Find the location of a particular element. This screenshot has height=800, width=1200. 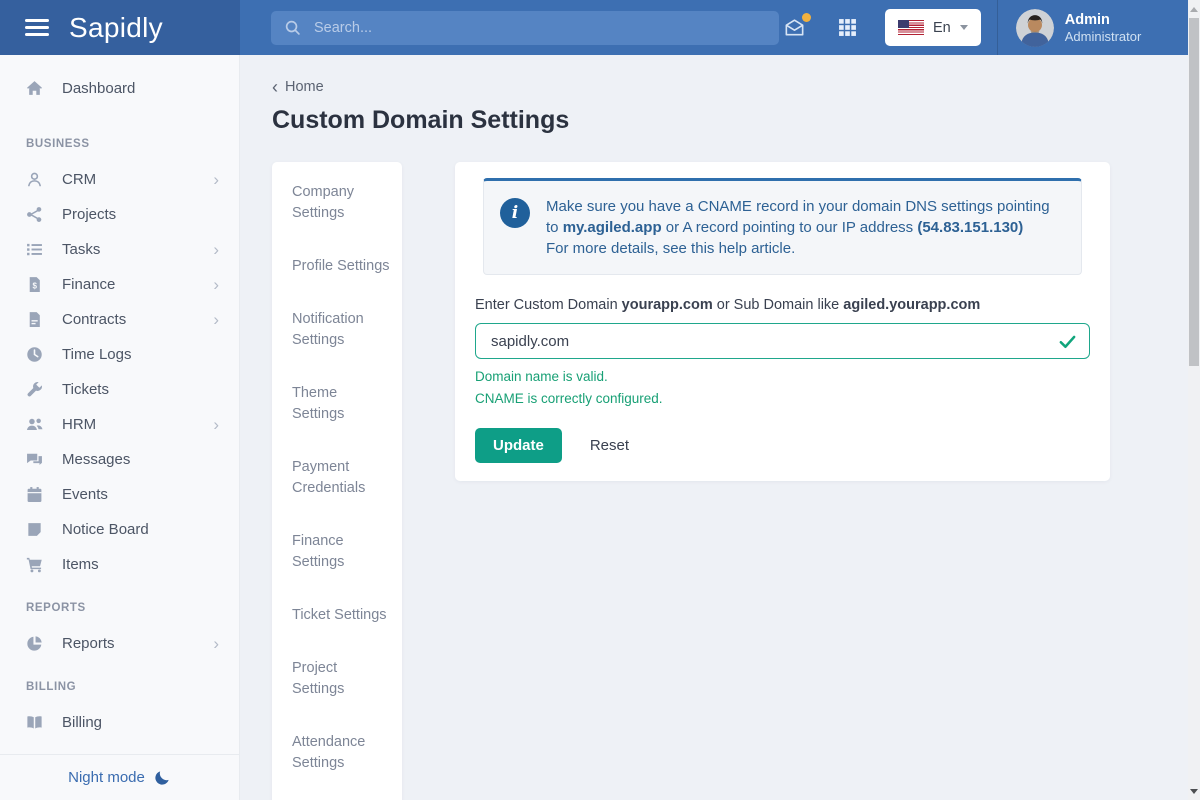

search-bar is located at coordinates (525, 27).